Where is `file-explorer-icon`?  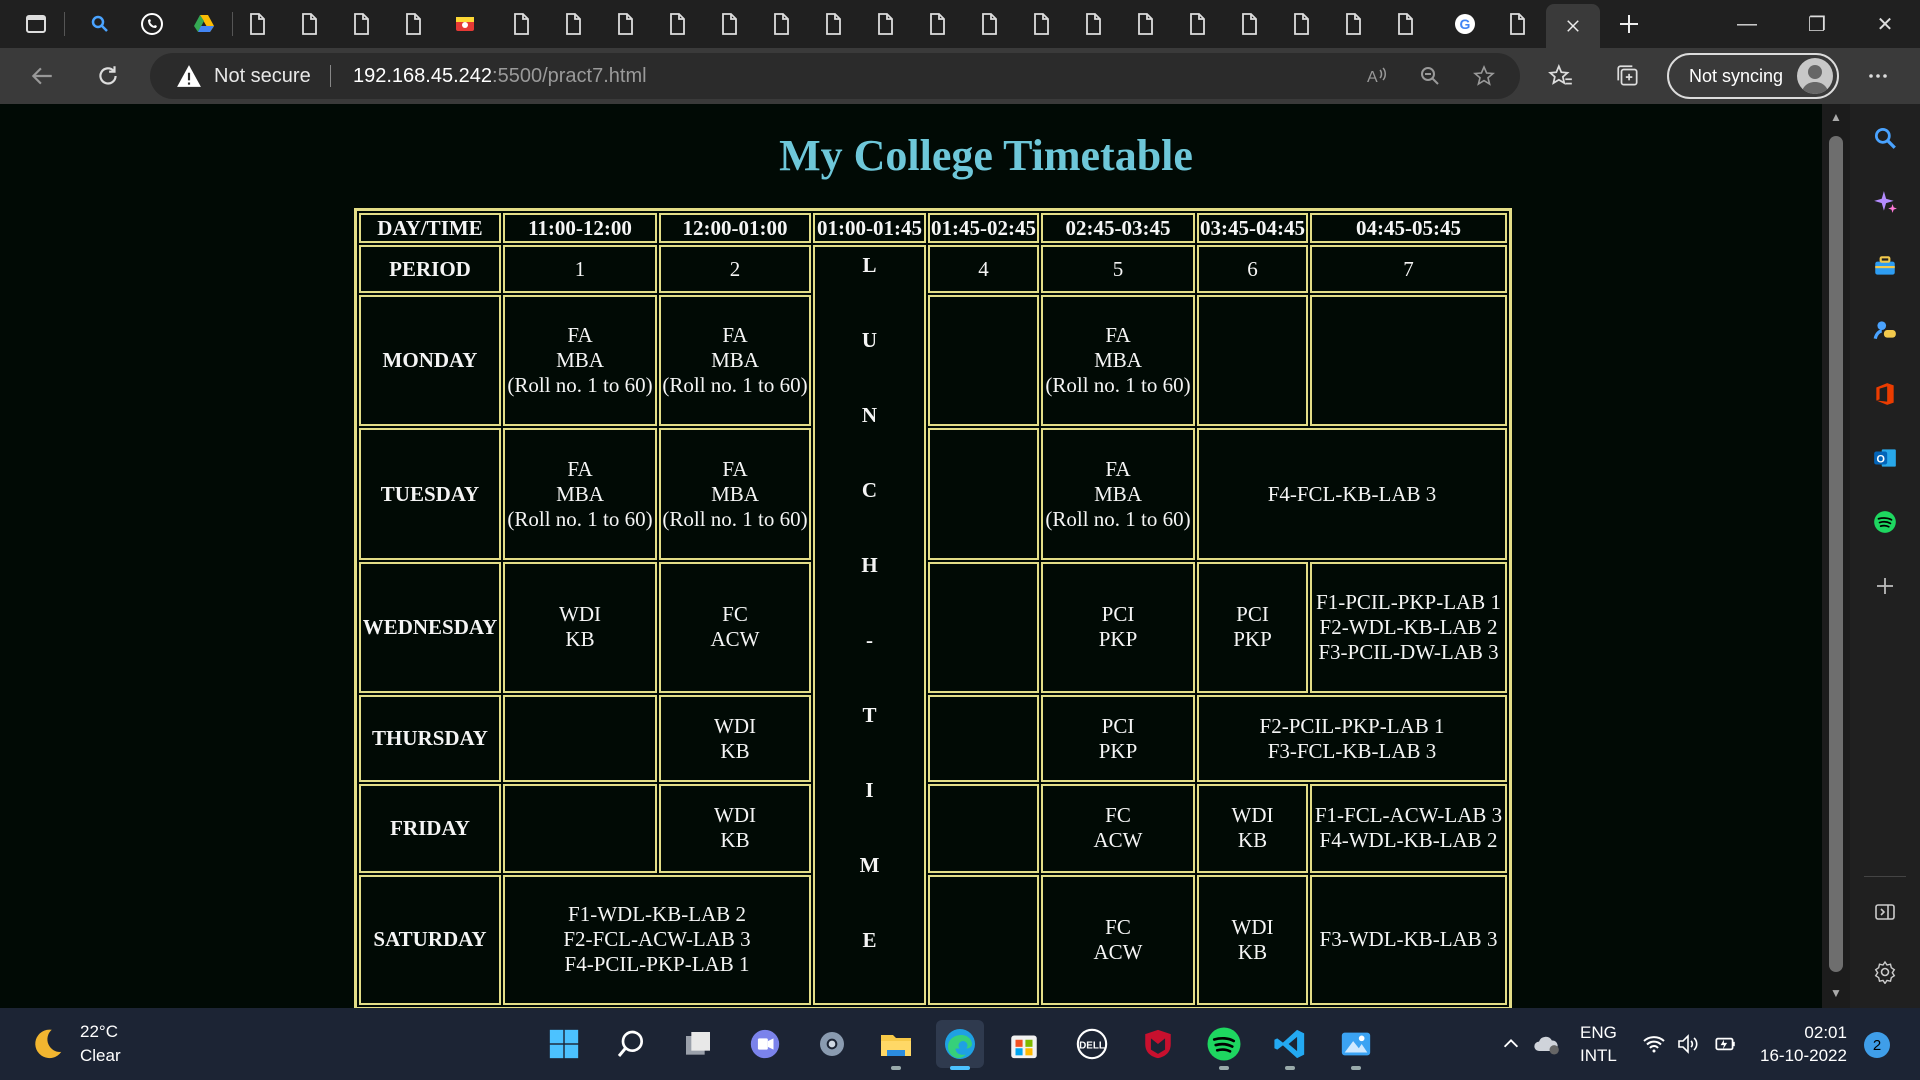
file-explorer-icon is located at coordinates (896, 1045).